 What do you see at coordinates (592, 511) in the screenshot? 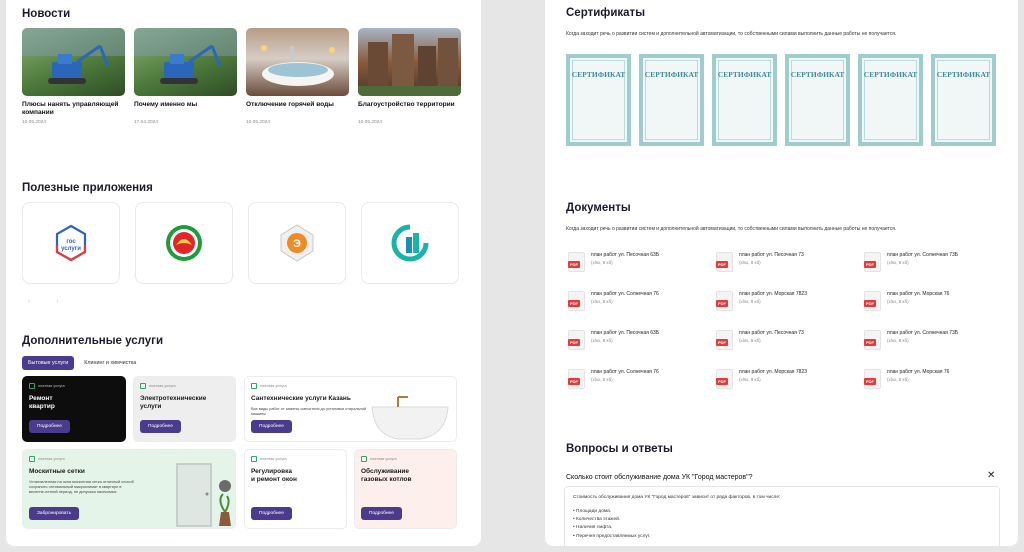
I see `faq-list-item: • Площади дома.` at bounding box center [592, 511].